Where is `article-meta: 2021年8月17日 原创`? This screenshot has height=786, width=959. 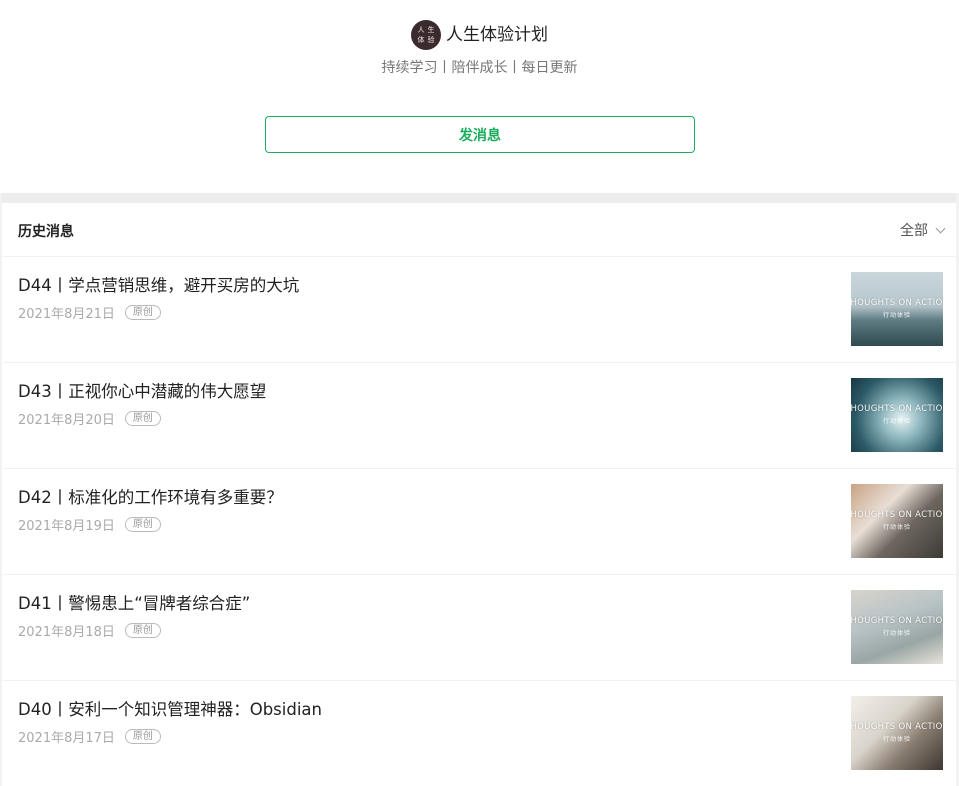
article-meta: 2021年8月17日 原创 is located at coordinates (89, 736).